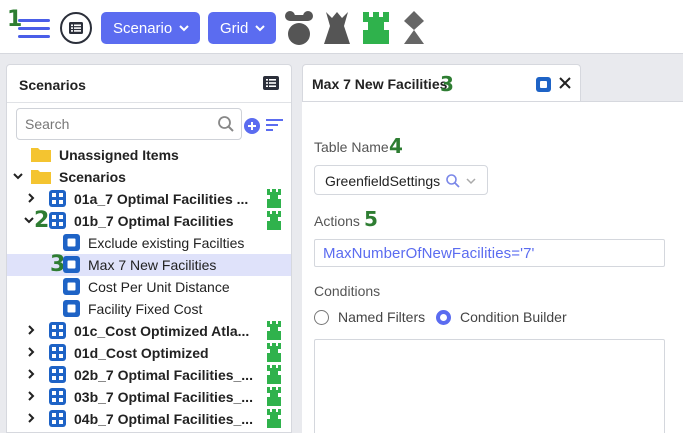 The image size is (683, 433). What do you see at coordinates (380, 84) in the screenshot?
I see `tab-title: Max 7 New Facilities` at bounding box center [380, 84].